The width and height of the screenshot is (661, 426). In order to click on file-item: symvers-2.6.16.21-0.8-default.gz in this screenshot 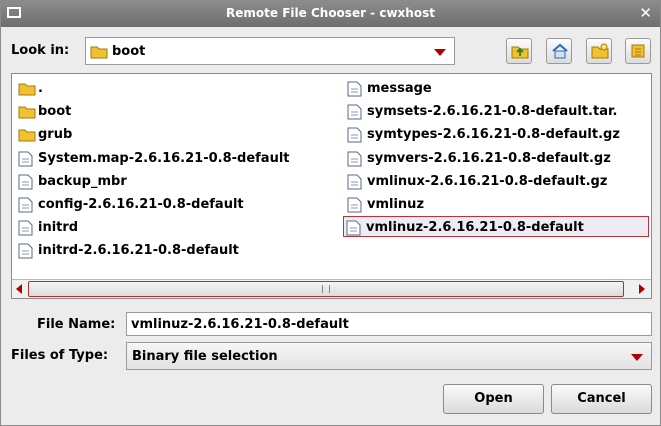, I will do `click(498, 158)`.